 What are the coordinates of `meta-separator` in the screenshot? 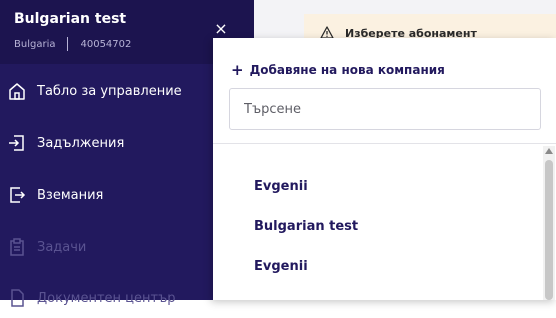 It's located at (68, 44).